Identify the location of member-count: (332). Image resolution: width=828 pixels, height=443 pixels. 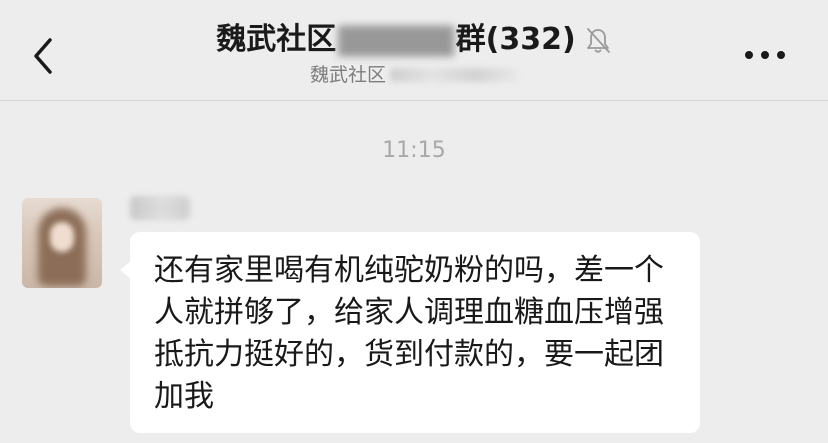
(530, 39).